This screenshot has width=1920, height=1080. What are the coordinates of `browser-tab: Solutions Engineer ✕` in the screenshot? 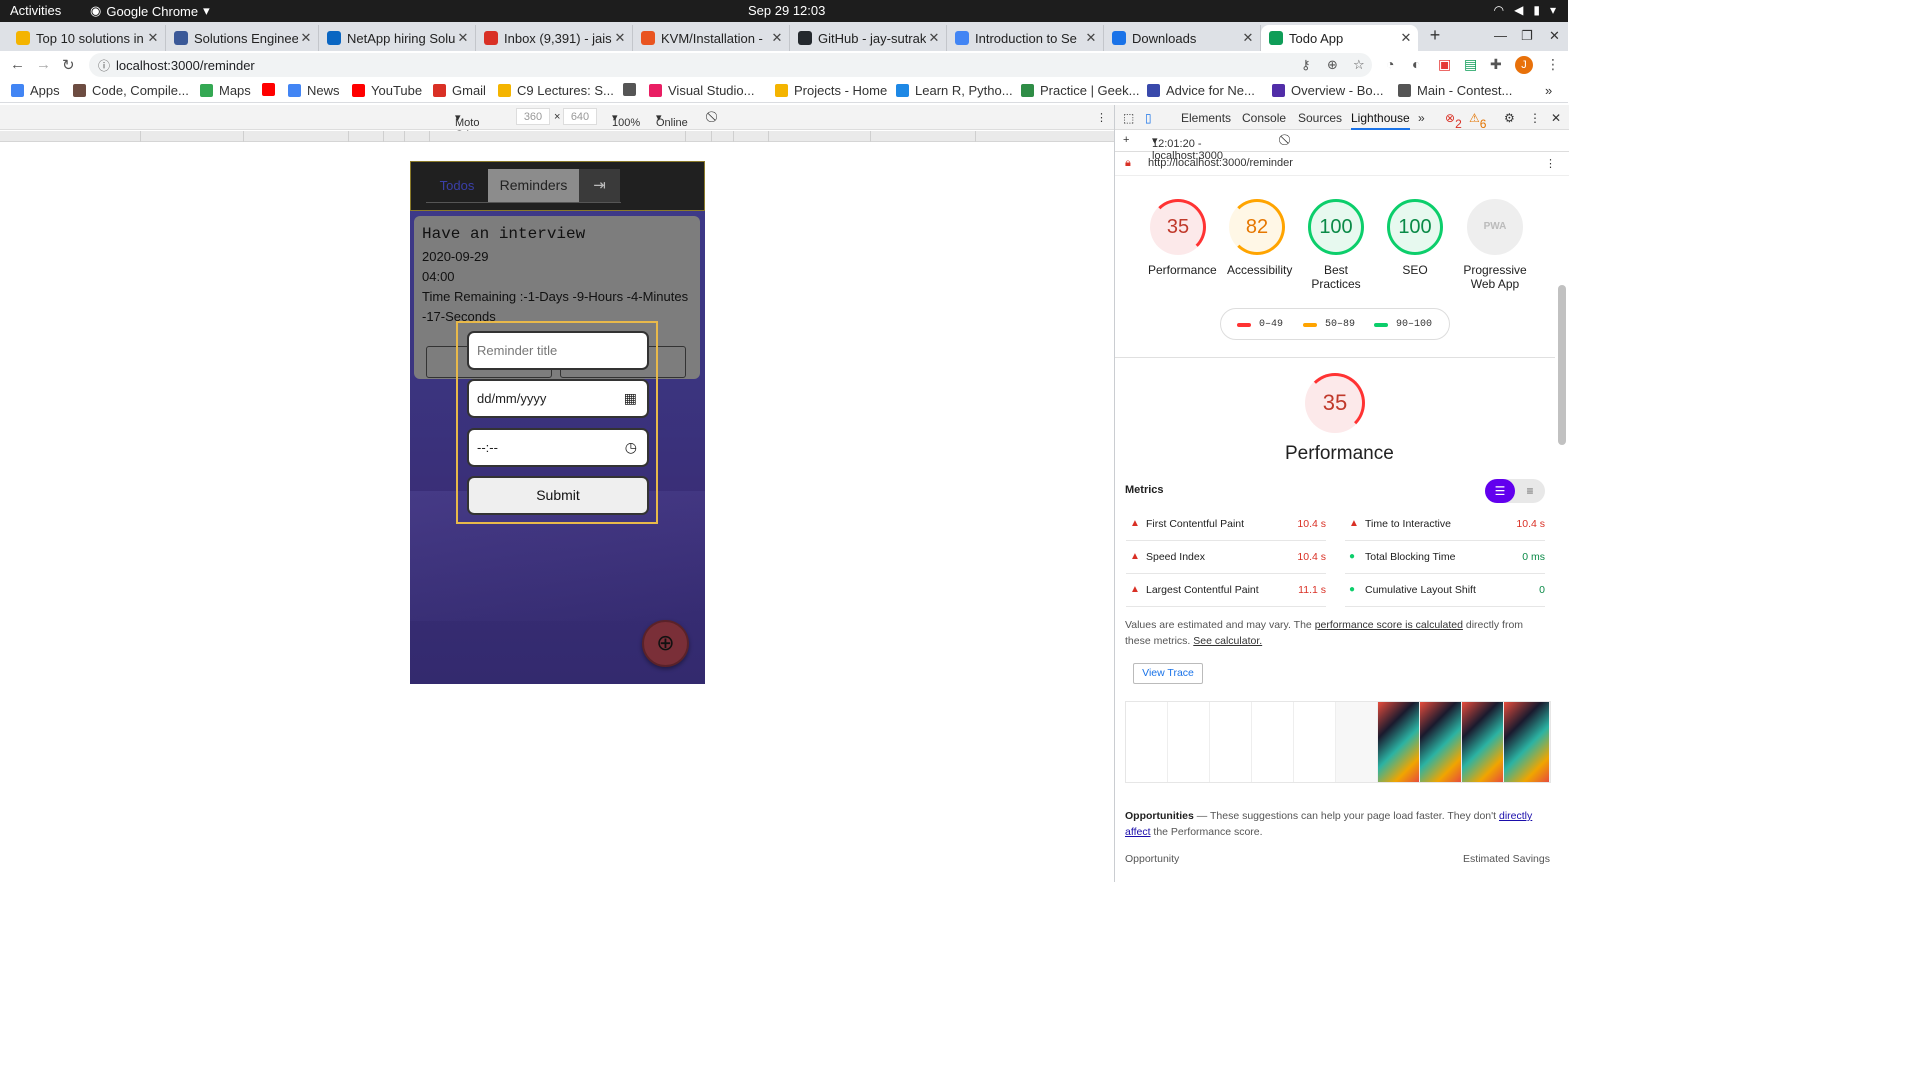 It's located at (242, 38).